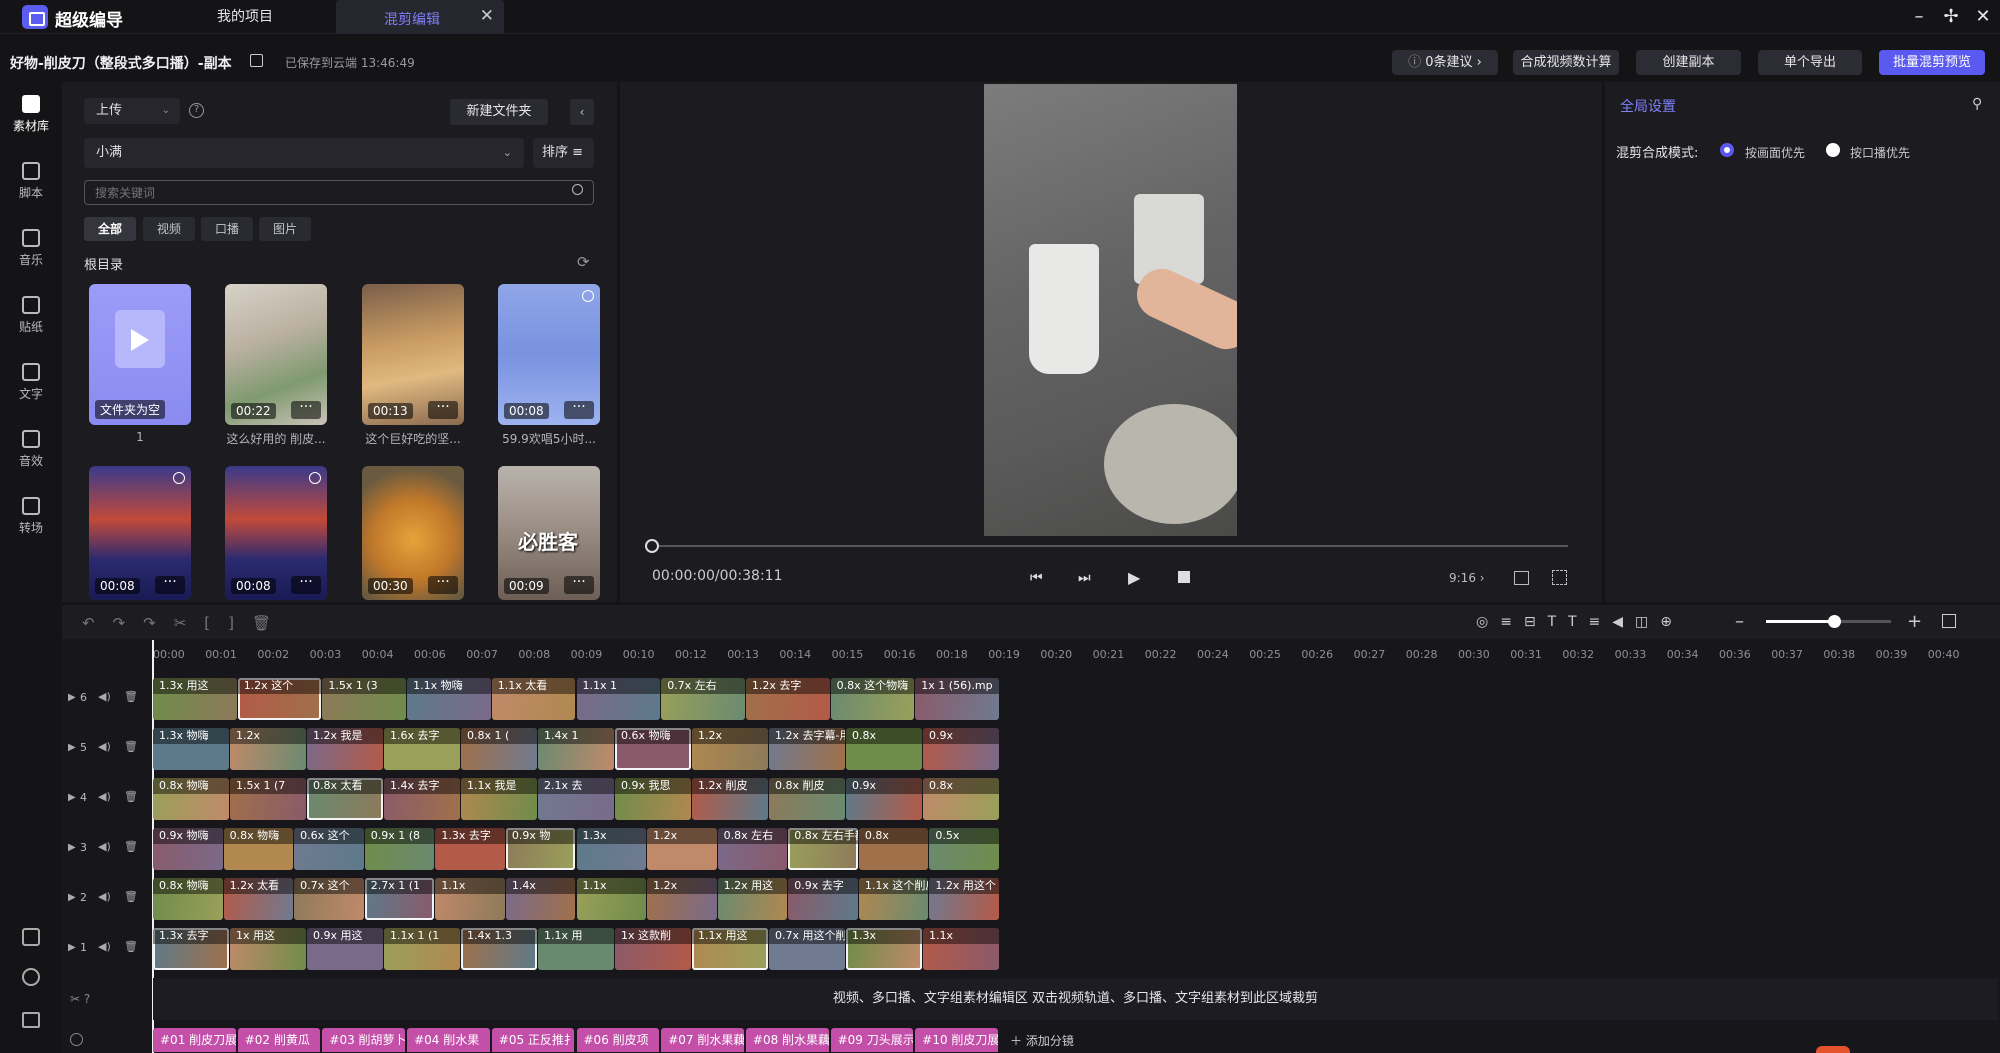 Image resolution: width=2000 pixels, height=1053 pixels. What do you see at coordinates (807, 949) in the screenshot?
I see `timeline-clip: 0.7x 用这个削` at bounding box center [807, 949].